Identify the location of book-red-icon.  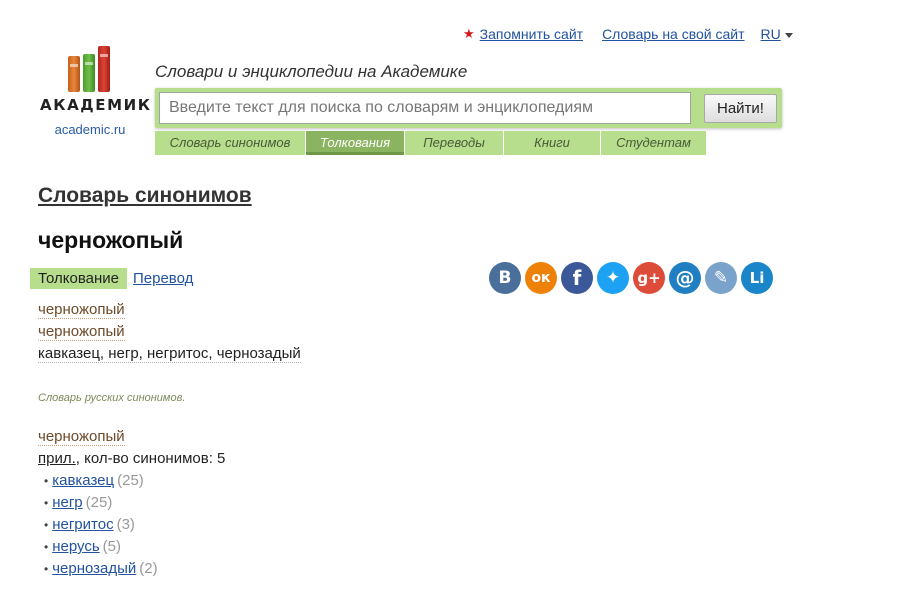
(104, 69).